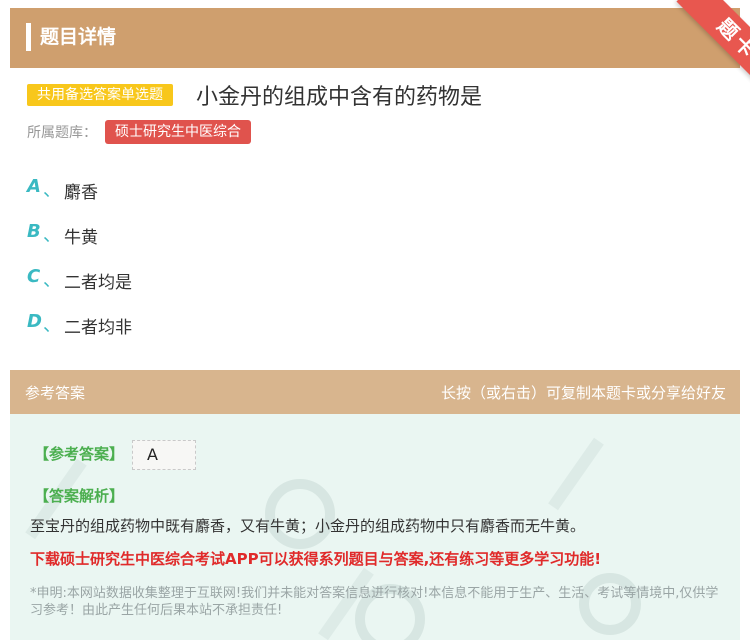  Describe the element at coordinates (34, 321) in the screenshot. I see `option-letter: D` at that location.